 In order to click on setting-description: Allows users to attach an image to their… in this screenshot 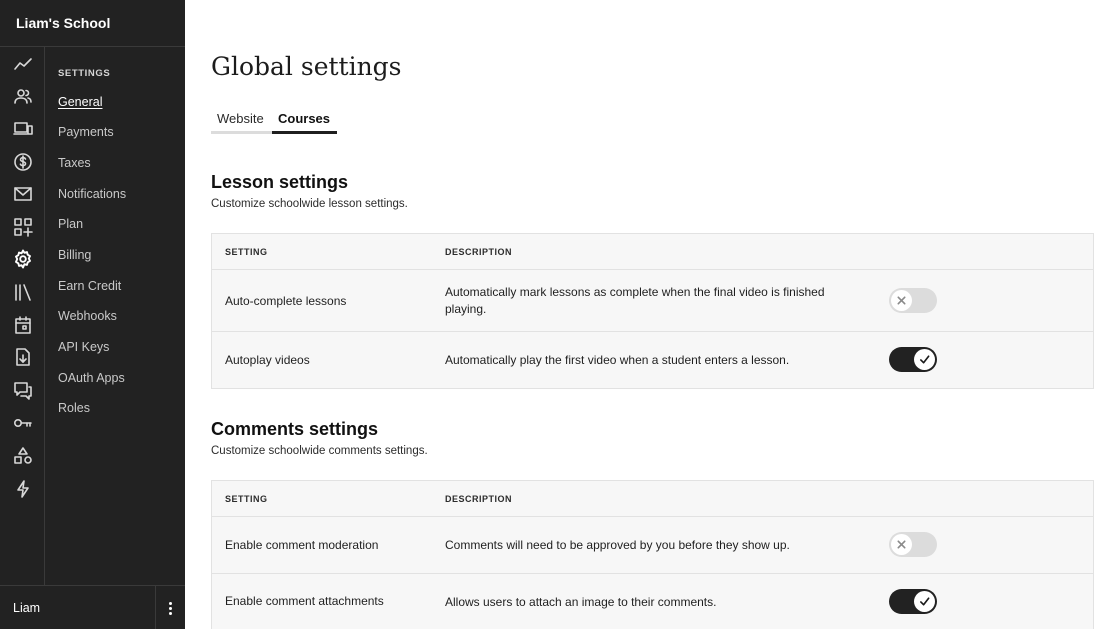, I will do `click(581, 602)`.